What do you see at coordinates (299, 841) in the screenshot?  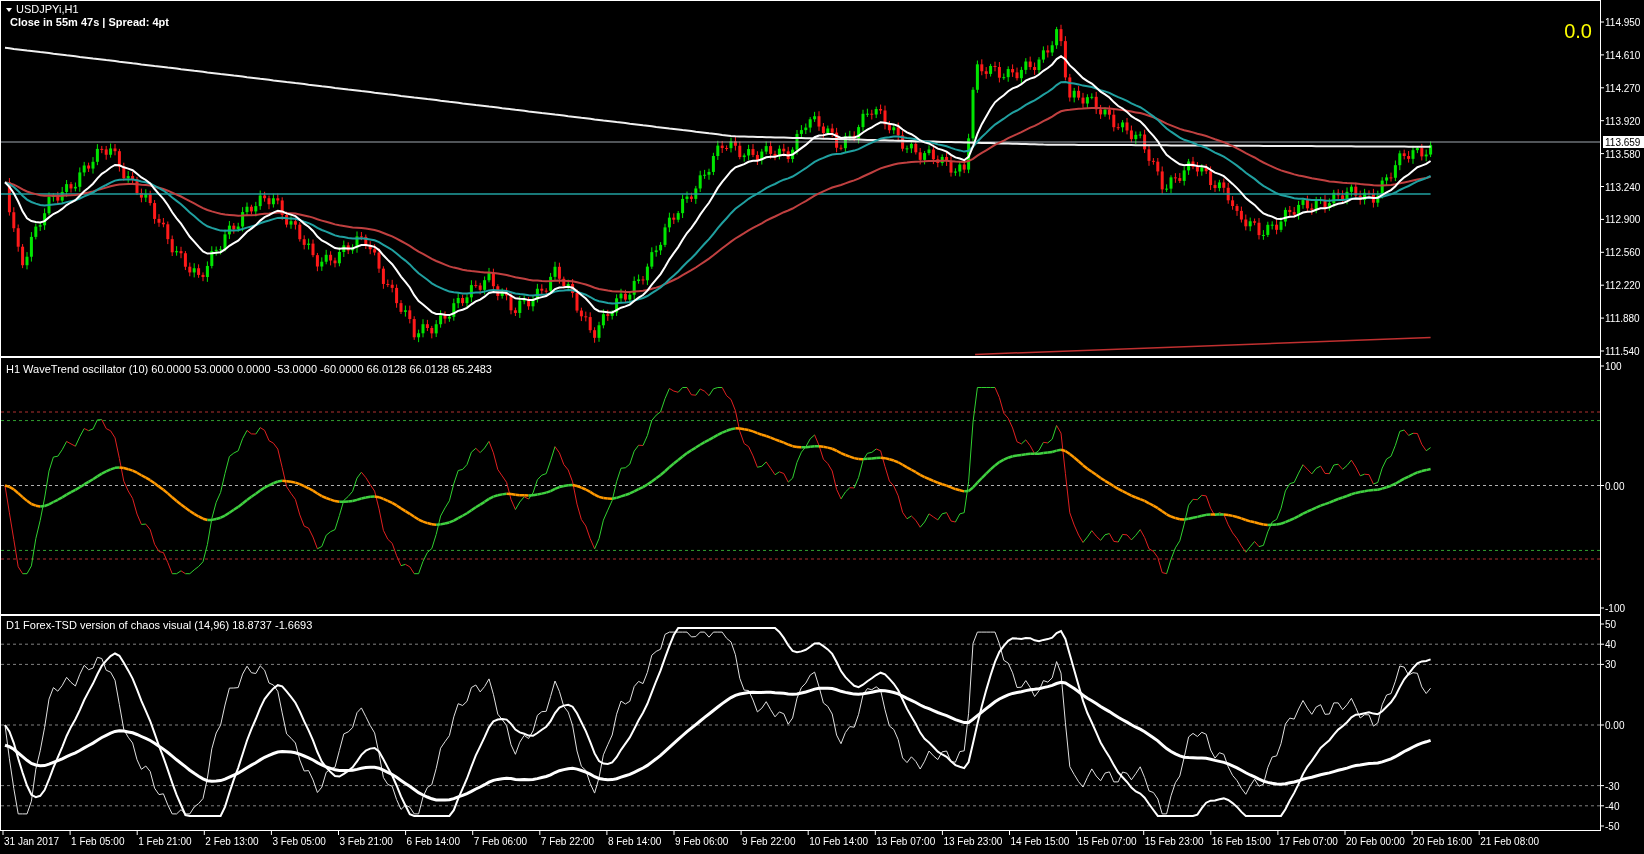 I see `time-label: 3 Feb 05:00` at bounding box center [299, 841].